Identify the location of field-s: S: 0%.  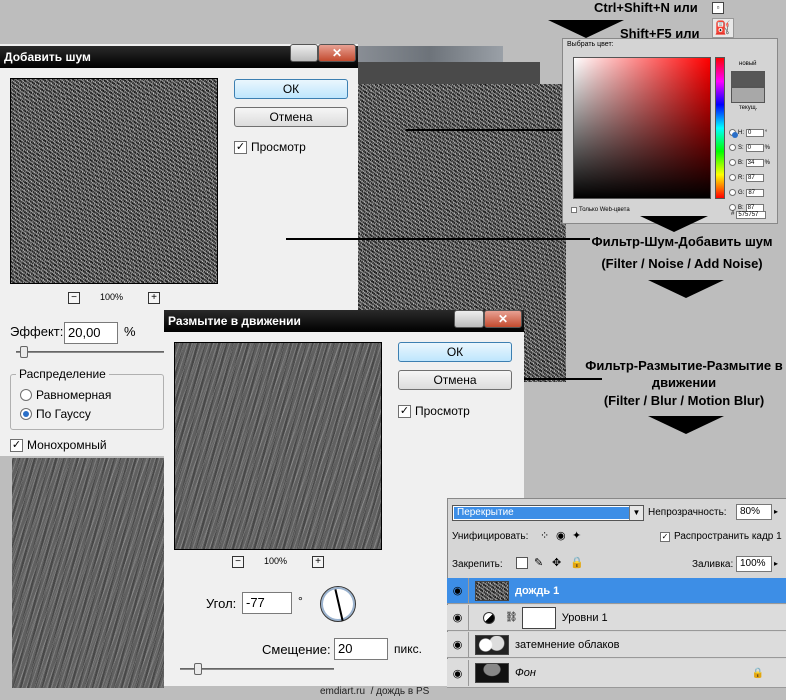
(753, 147).